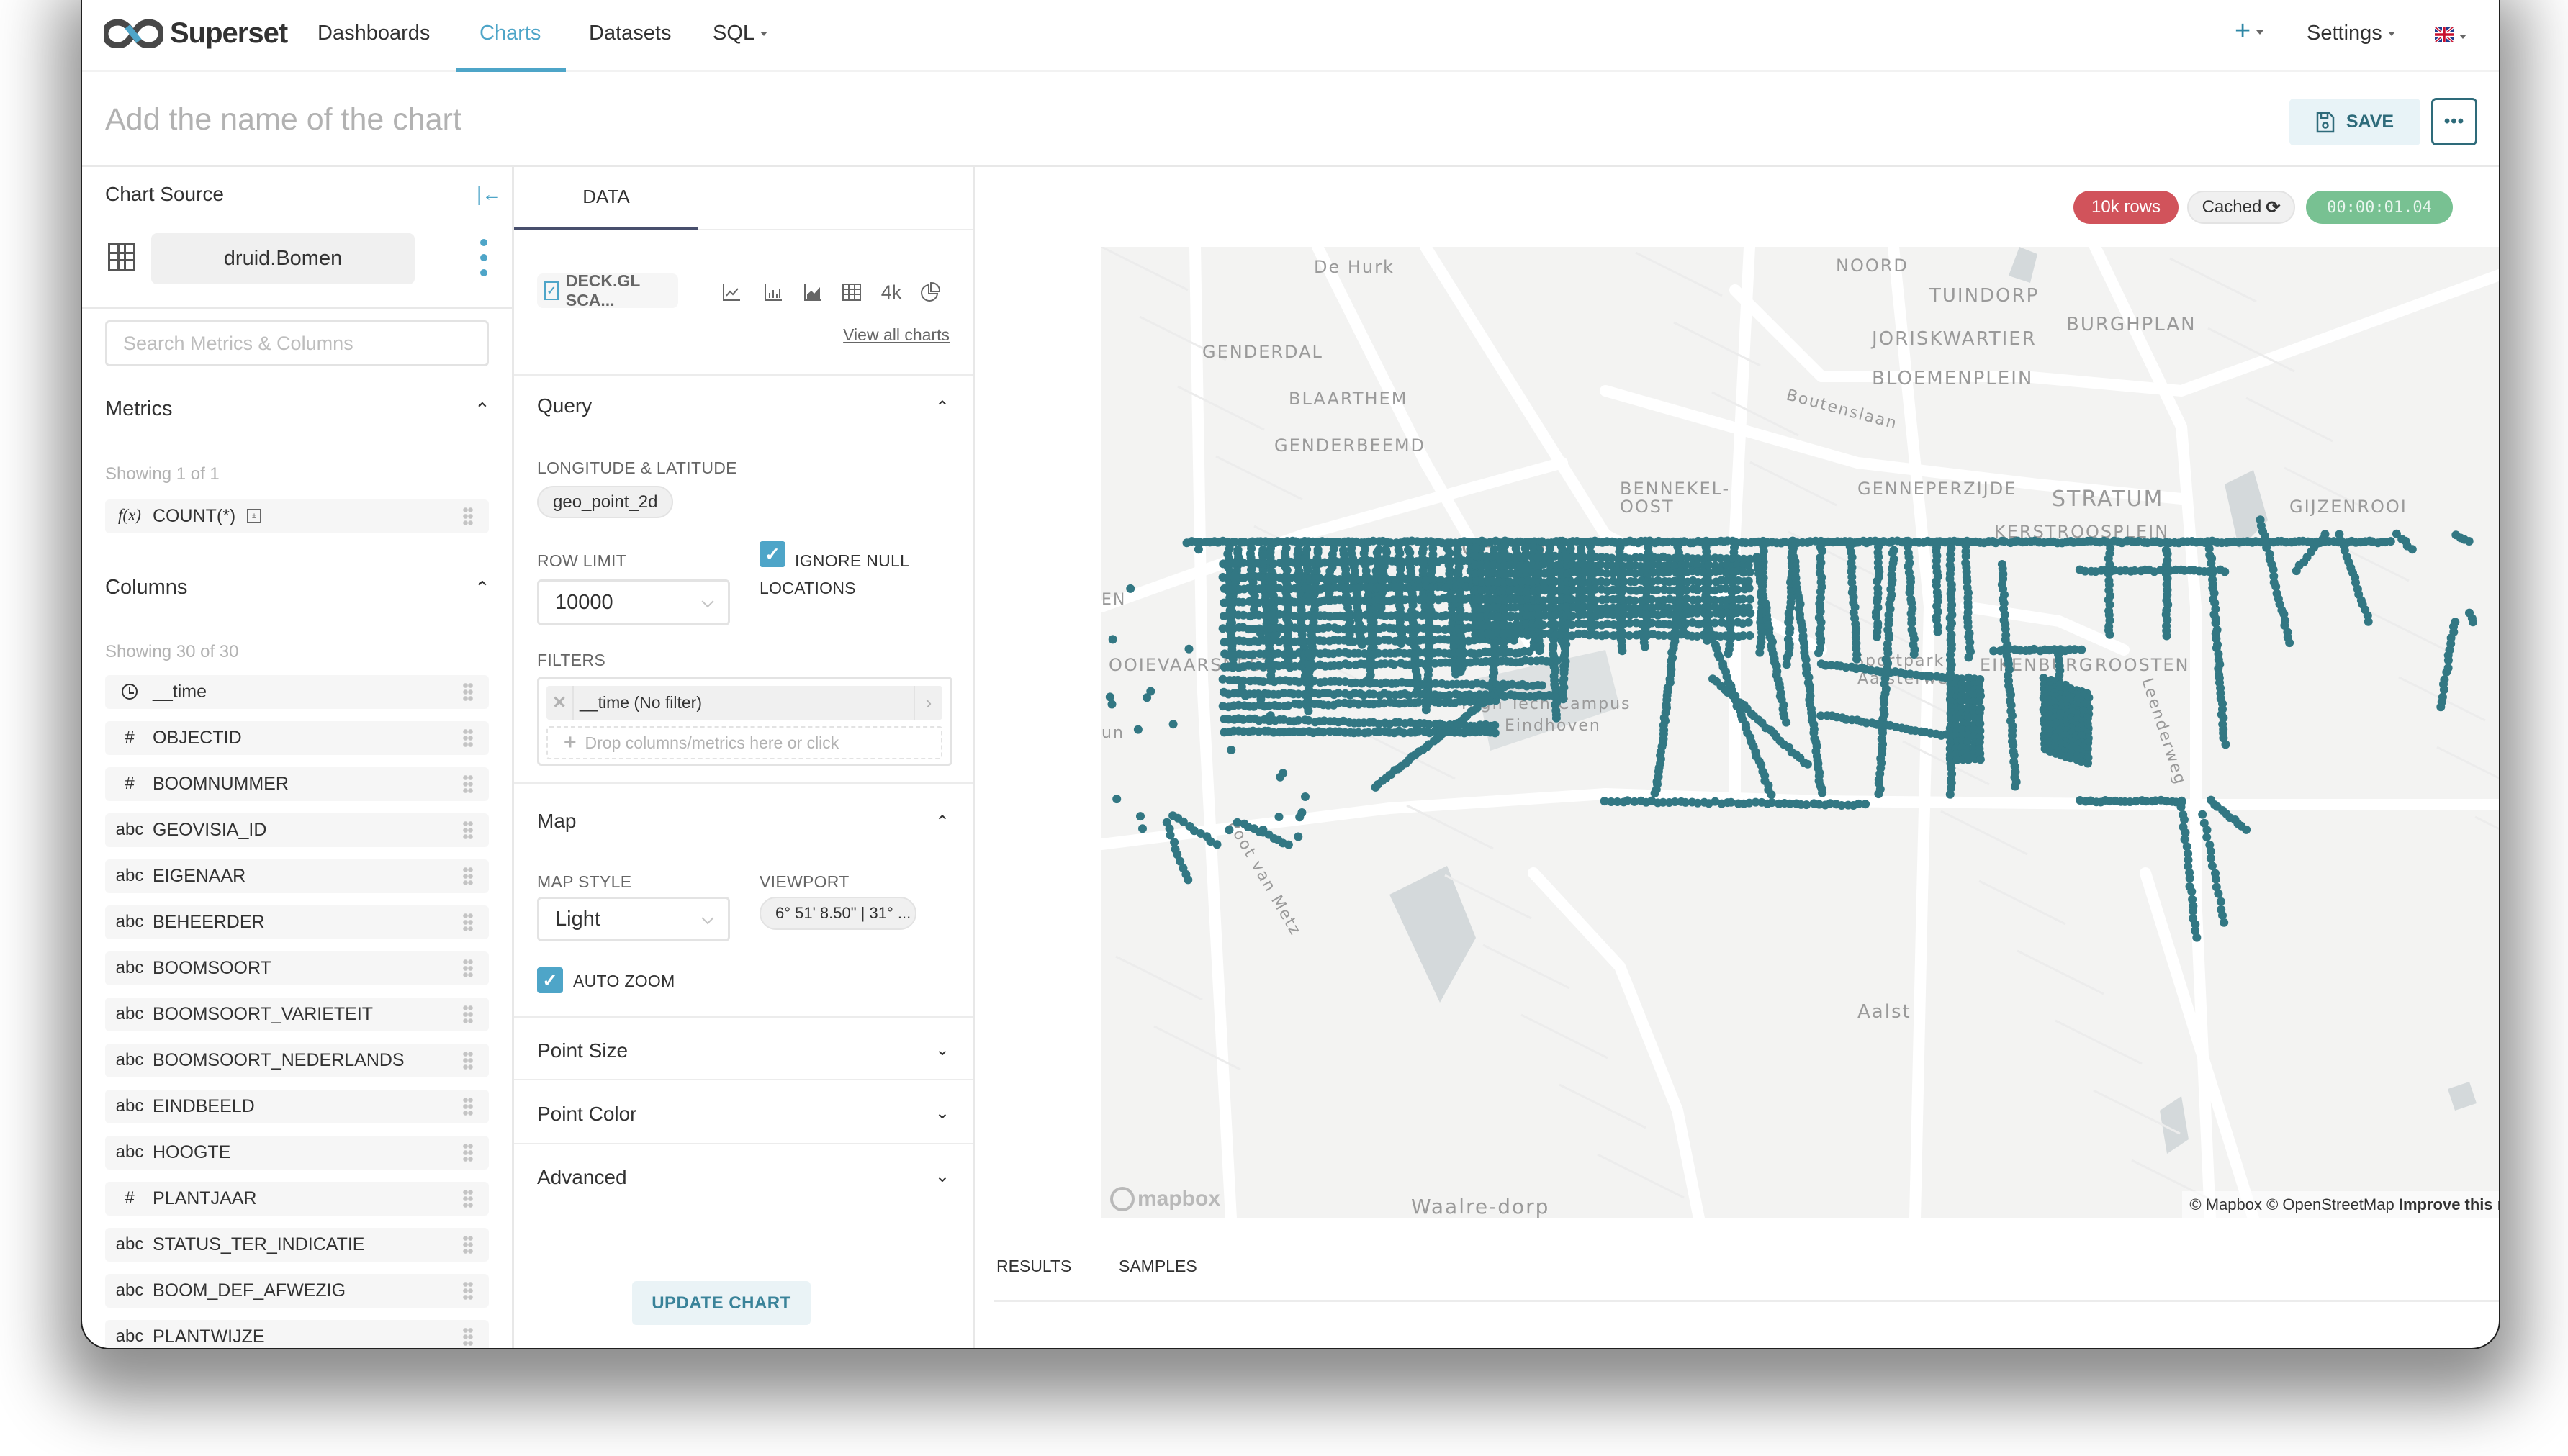 The width and height of the screenshot is (2568, 1456). I want to click on column-item: abc BOOMSOORT, so click(297, 968).